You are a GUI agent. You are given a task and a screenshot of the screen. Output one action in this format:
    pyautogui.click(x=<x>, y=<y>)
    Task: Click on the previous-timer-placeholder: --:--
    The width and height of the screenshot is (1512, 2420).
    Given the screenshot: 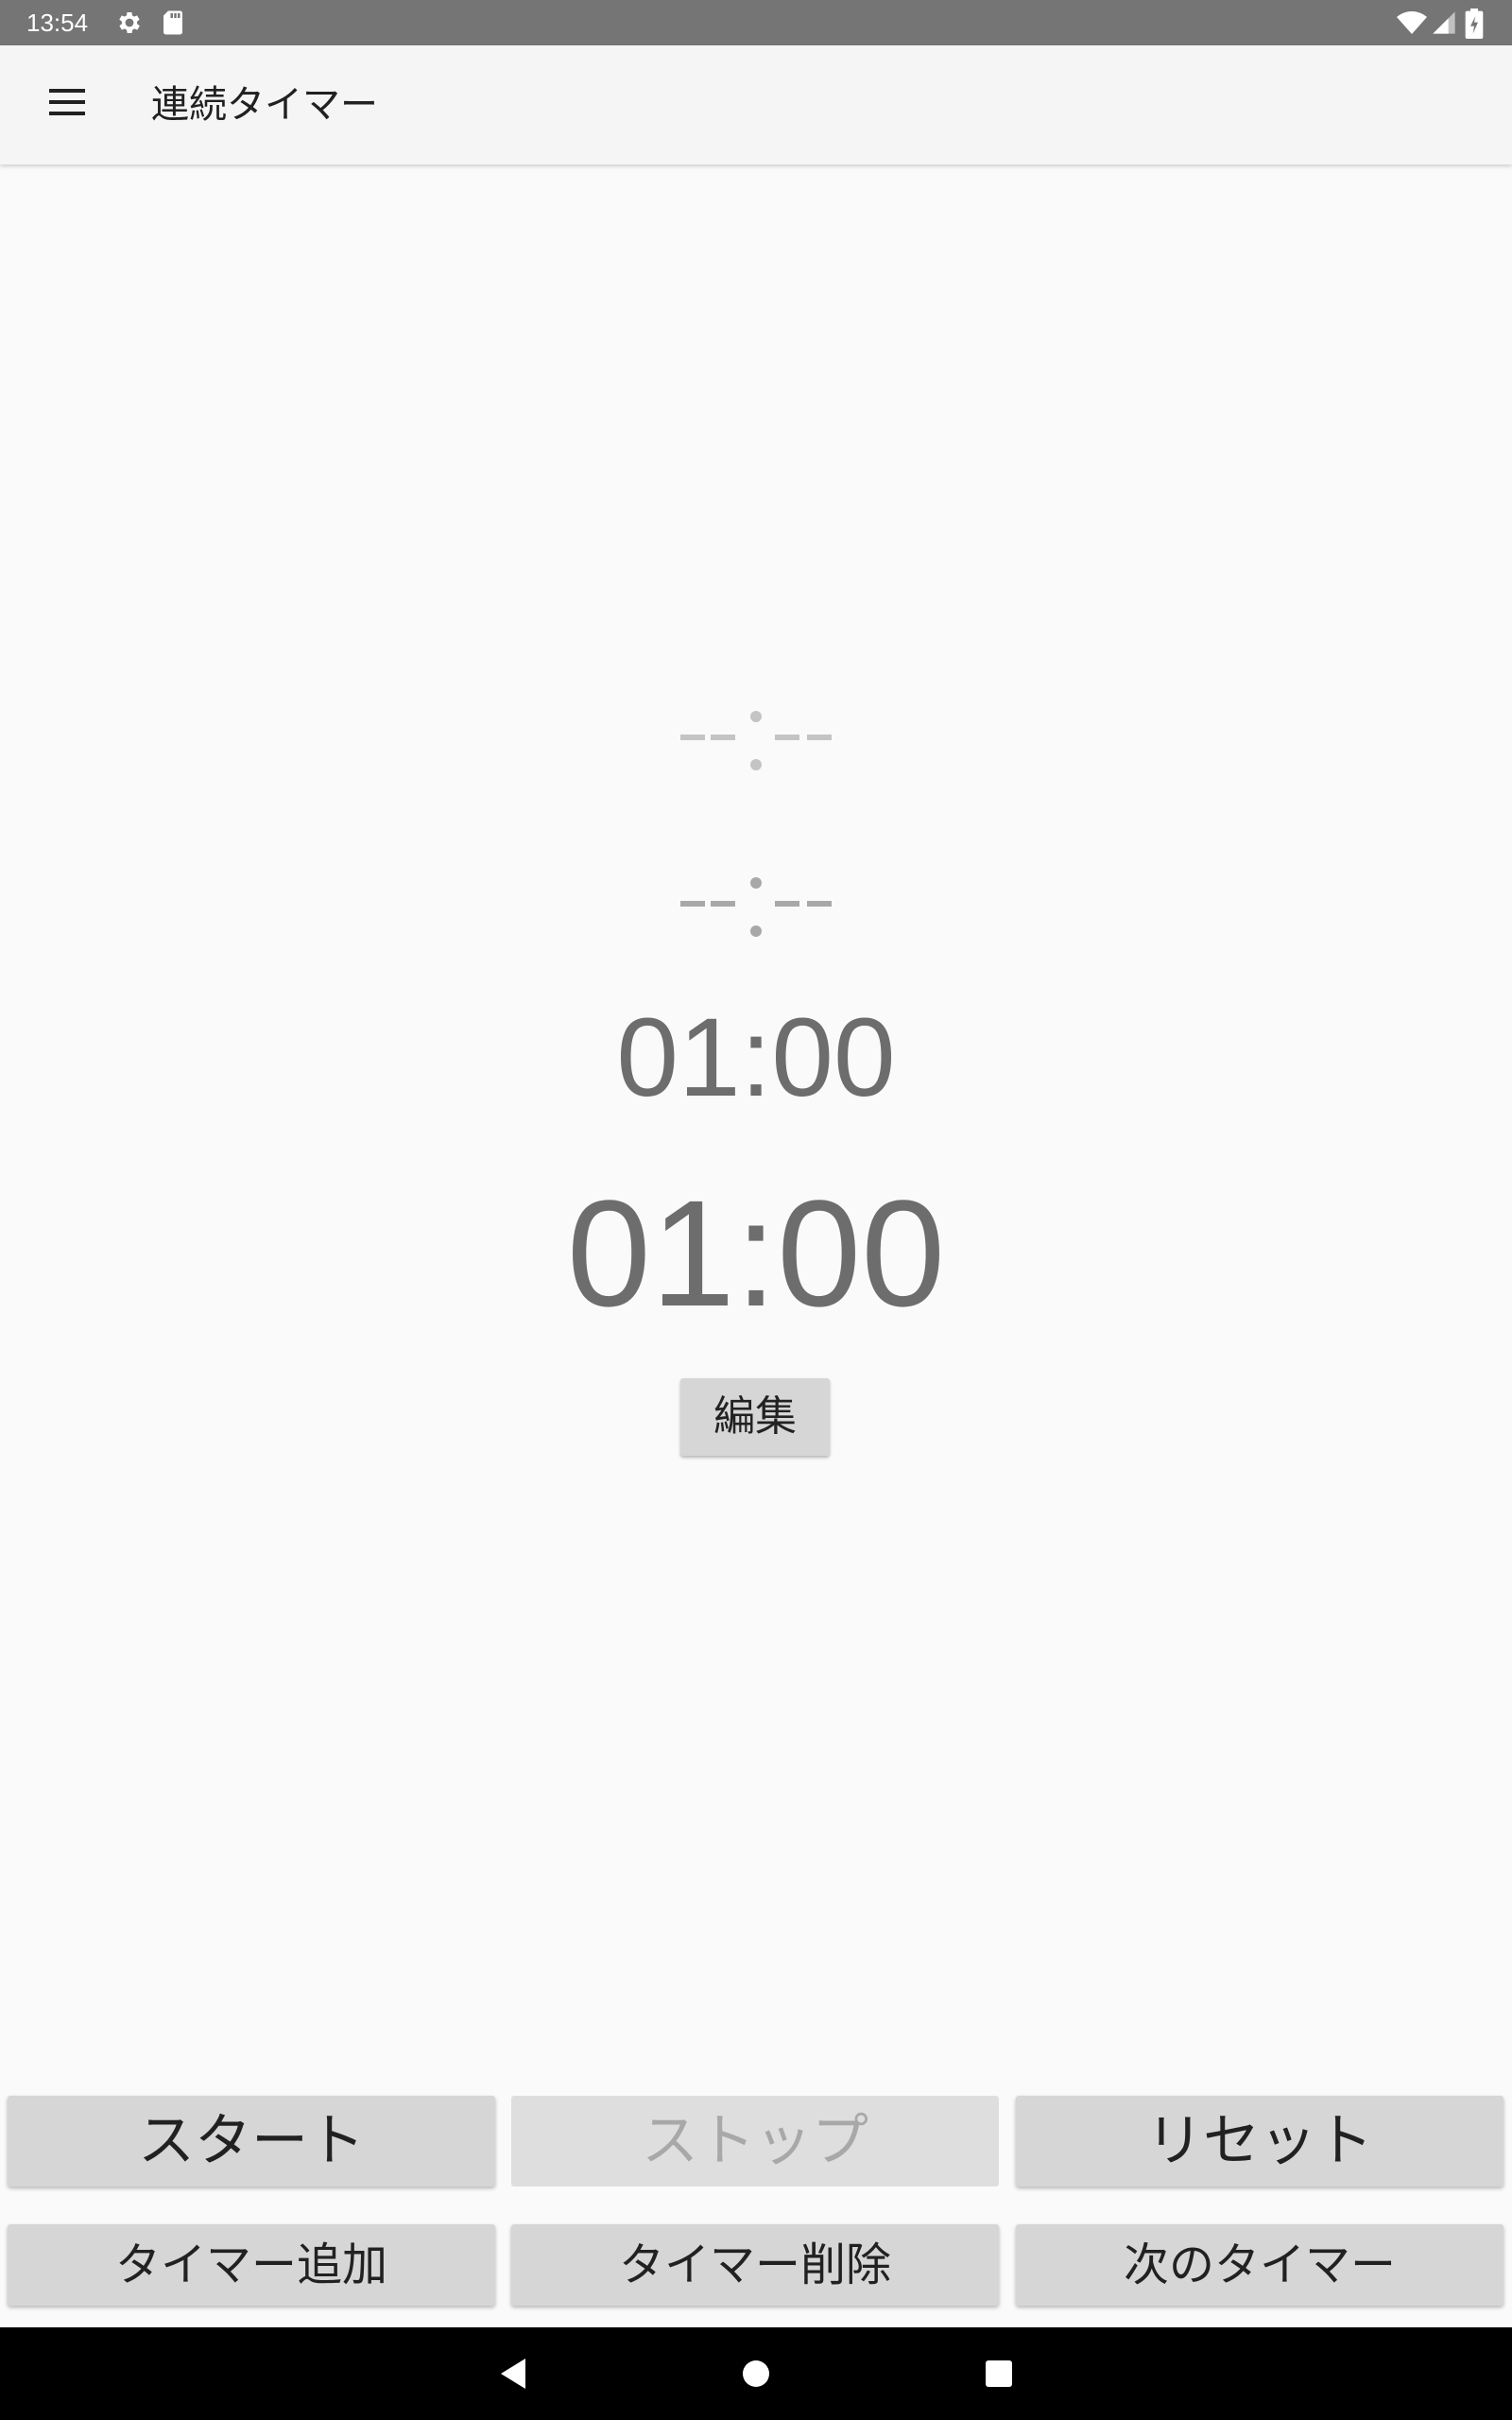 What is the action you would take?
    pyautogui.click(x=756, y=742)
    